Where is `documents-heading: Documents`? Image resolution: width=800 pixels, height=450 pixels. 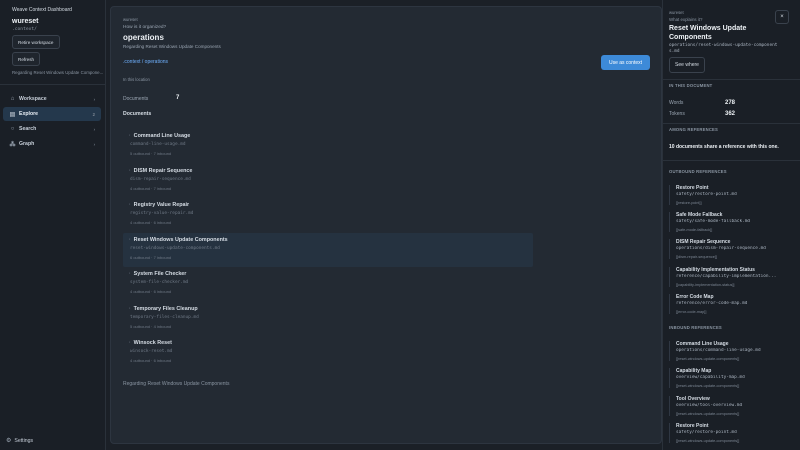 documents-heading: Documents is located at coordinates (137, 114).